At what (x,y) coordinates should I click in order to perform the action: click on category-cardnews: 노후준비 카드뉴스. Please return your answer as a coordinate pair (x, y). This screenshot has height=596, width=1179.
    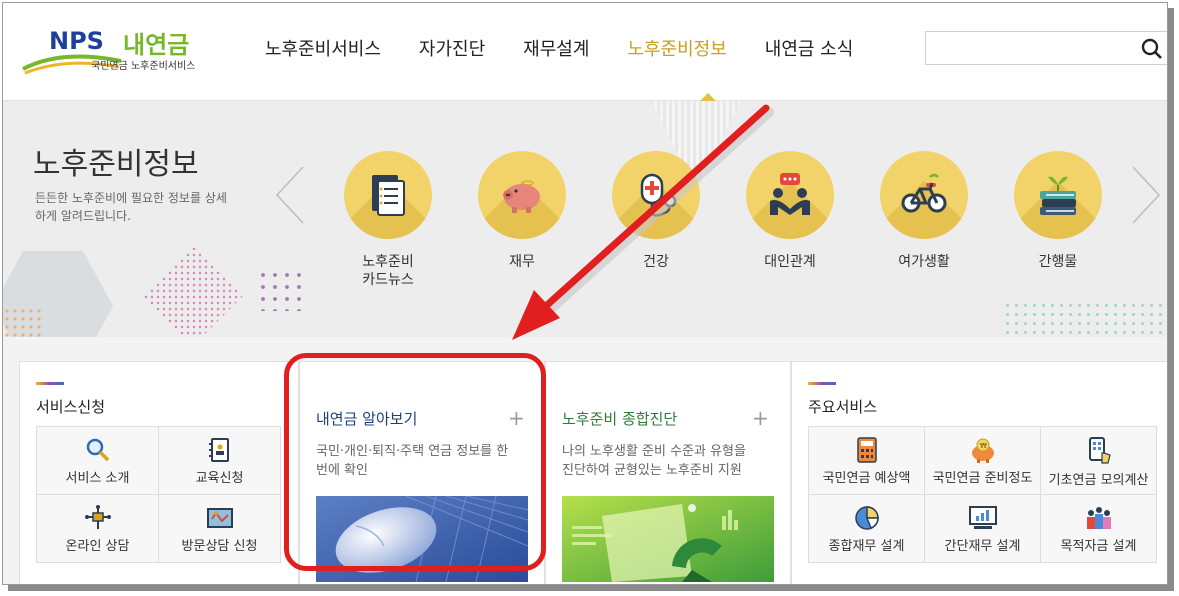
    Looking at the image, I should click on (388, 220).